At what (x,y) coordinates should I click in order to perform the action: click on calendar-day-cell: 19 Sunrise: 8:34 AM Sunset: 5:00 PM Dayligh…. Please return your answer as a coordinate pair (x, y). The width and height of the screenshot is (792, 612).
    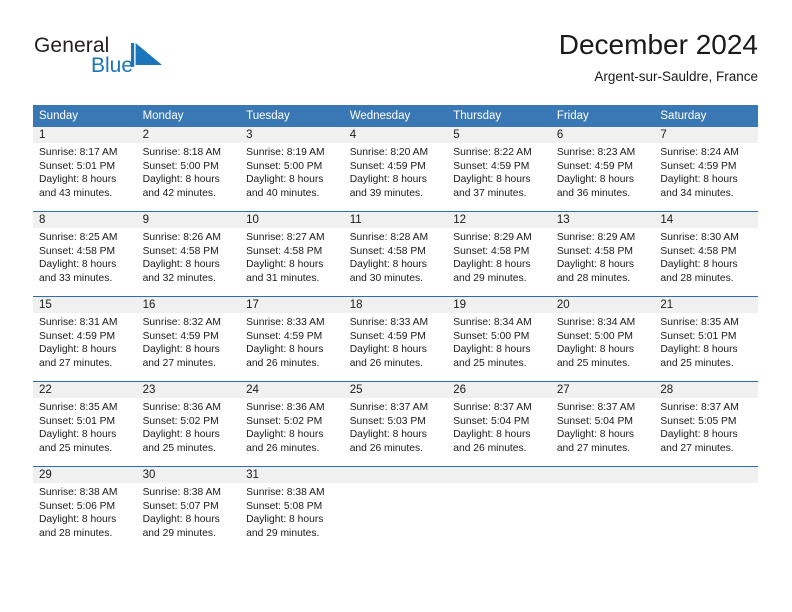
    Looking at the image, I should click on (499, 339).